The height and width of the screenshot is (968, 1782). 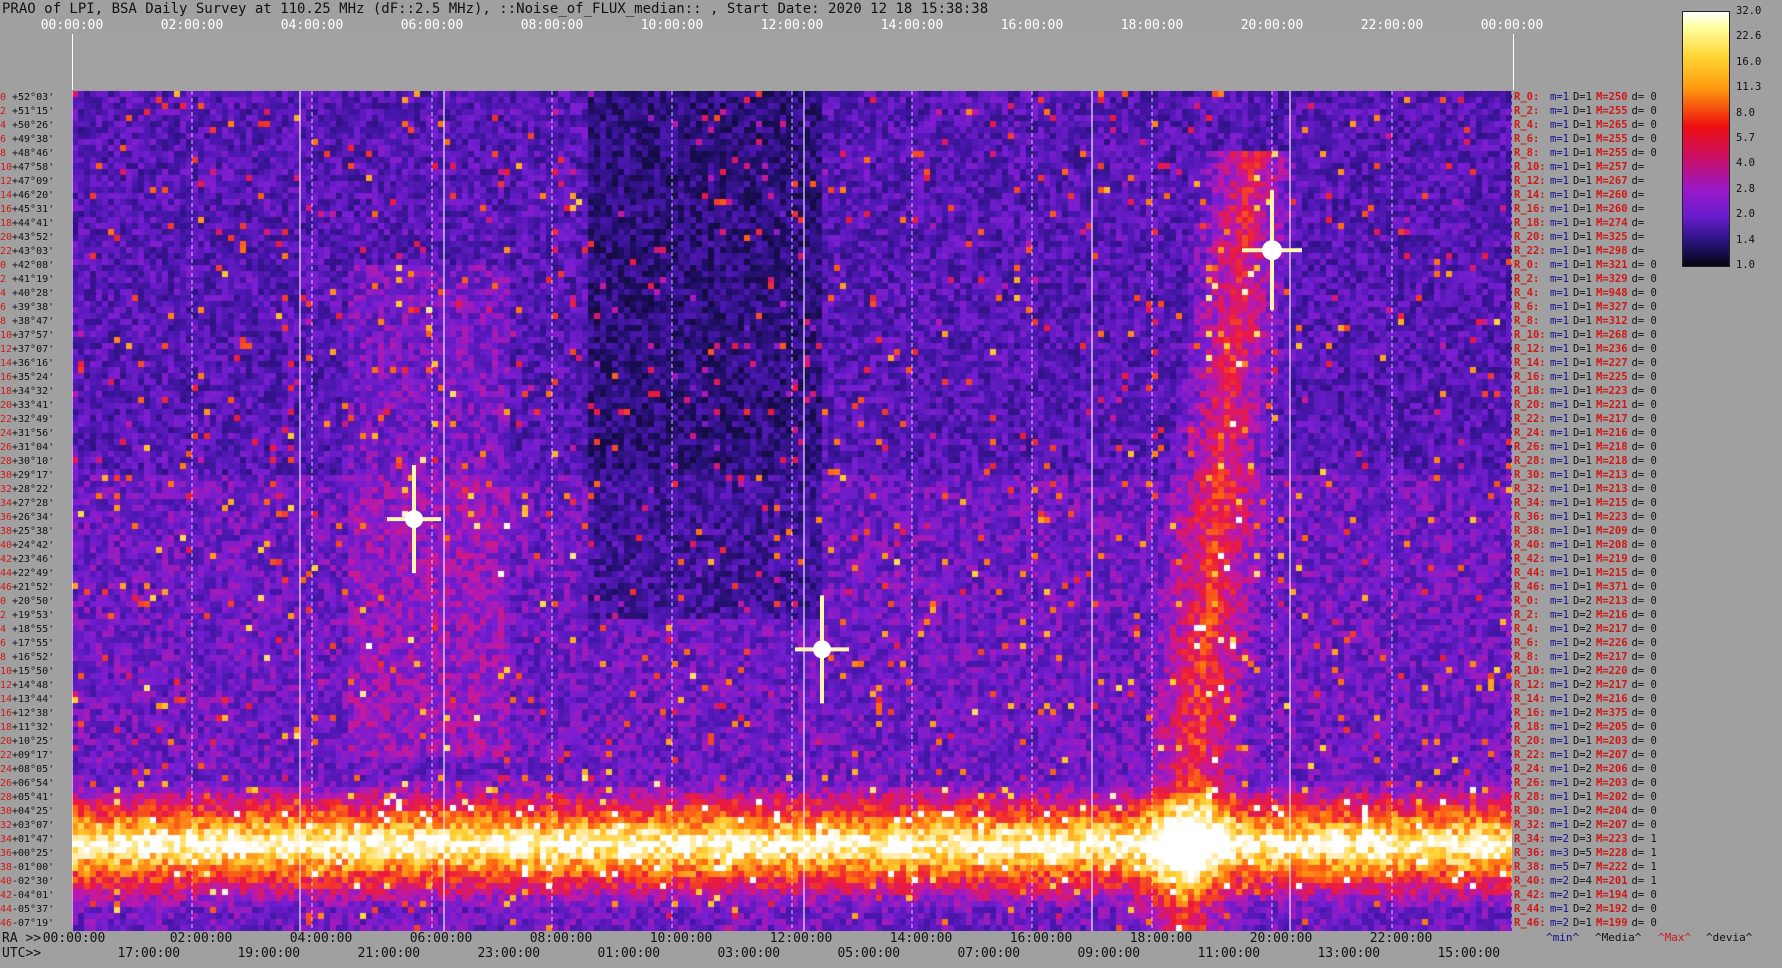 I want to click on channel-max: M=371, so click(x=1611, y=587).